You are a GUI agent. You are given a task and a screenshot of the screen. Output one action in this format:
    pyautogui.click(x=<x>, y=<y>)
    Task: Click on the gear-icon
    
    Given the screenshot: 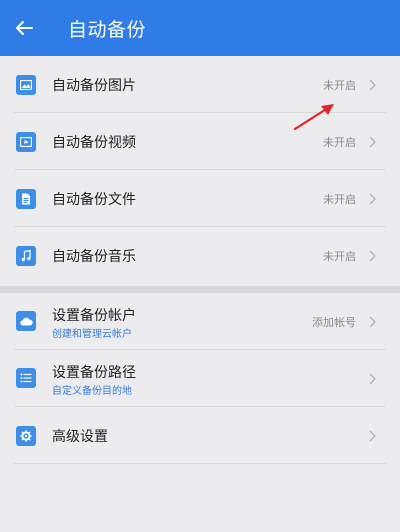 What is the action you would take?
    pyautogui.click(x=26, y=435)
    